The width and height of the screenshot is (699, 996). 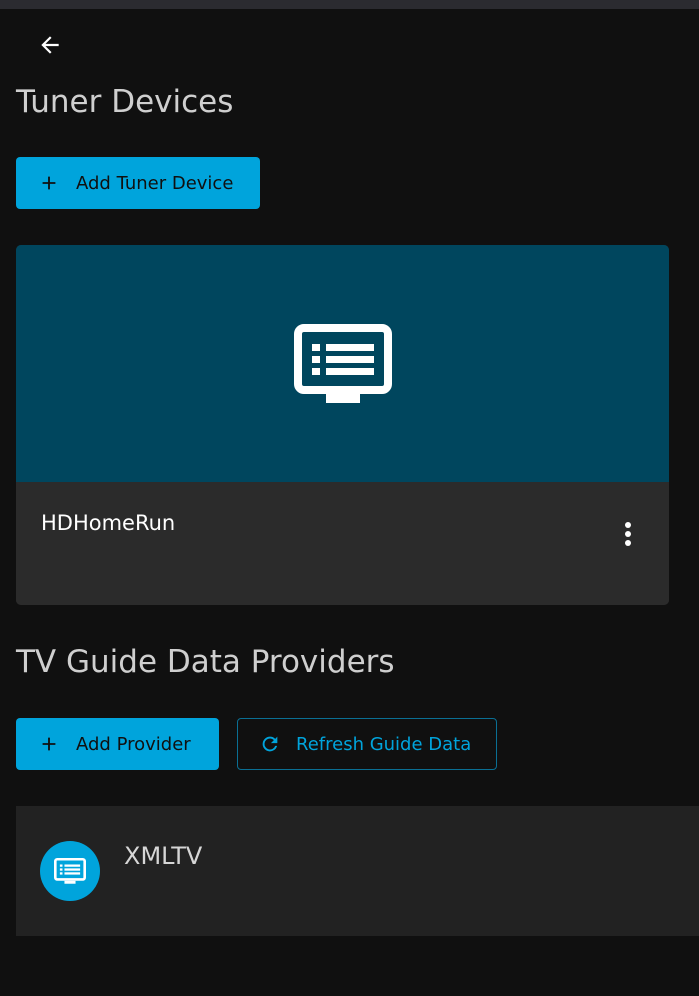 I want to click on arrow-left-icon, so click(x=50, y=45).